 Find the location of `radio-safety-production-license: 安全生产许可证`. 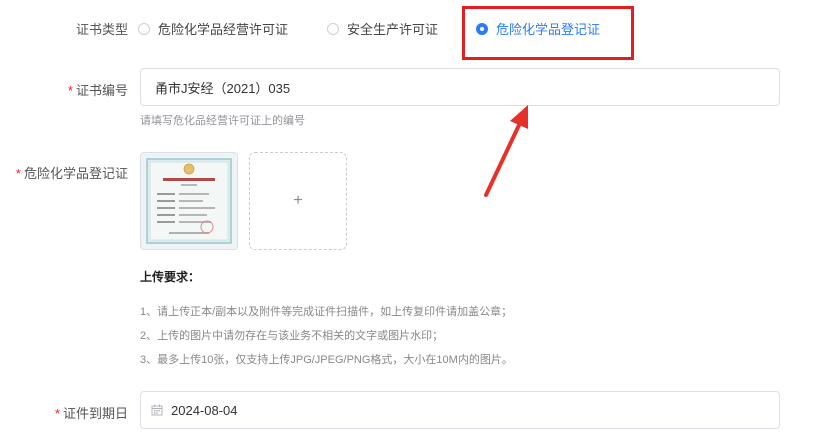

radio-safety-production-license: 安全生产许可证 is located at coordinates (382, 28).